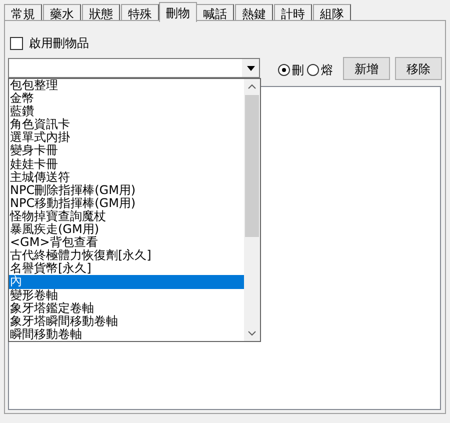 This screenshot has height=423, width=450. What do you see at coordinates (126, 229) in the screenshot?
I see `dropdown-item: 暴風疾走(GM用)` at bounding box center [126, 229].